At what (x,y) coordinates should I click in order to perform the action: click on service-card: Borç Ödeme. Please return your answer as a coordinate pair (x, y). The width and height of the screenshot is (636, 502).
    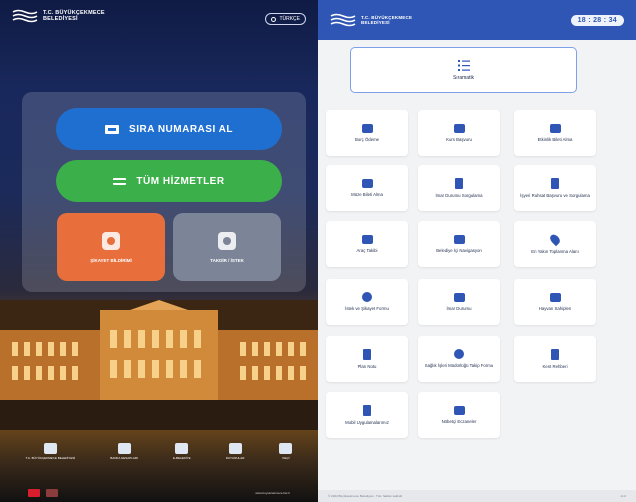
    Looking at the image, I should click on (367, 133).